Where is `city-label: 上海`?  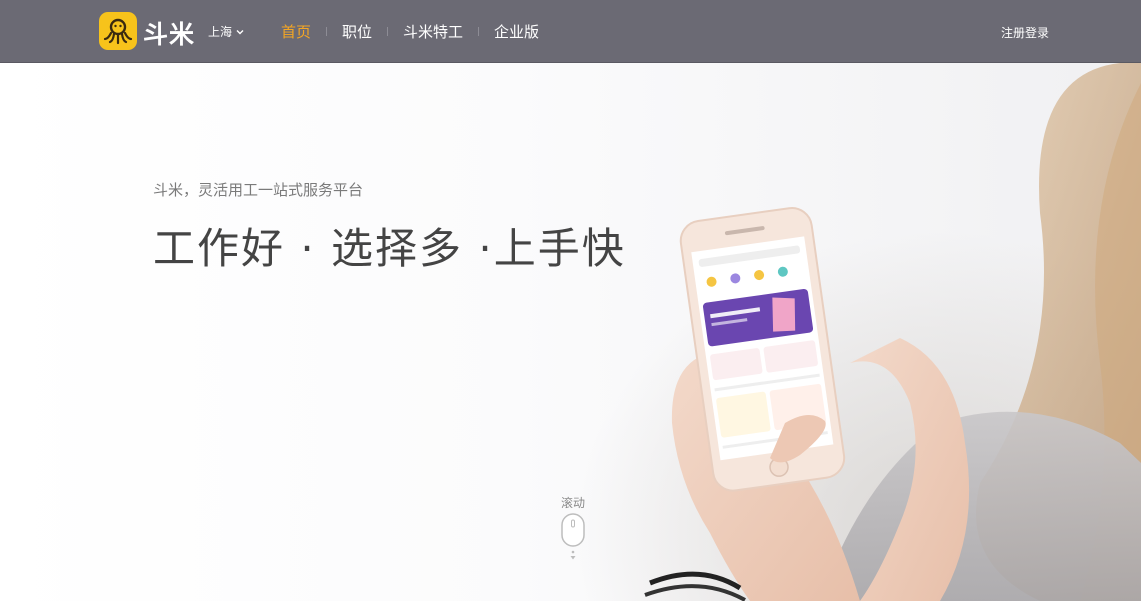
city-label: 上海 is located at coordinates (220, 32).